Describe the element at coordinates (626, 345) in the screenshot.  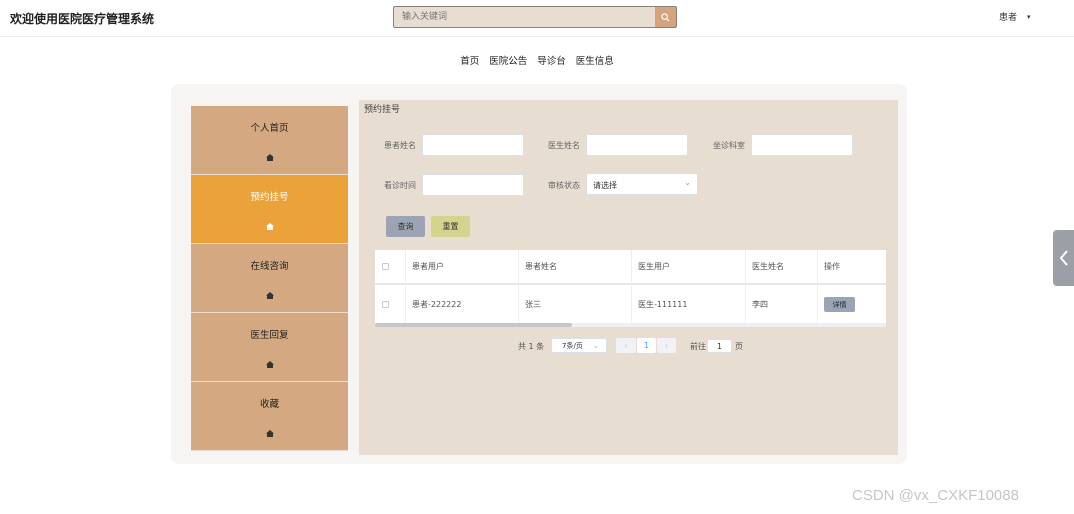
I see `prev-page-button: ‹` at that location.